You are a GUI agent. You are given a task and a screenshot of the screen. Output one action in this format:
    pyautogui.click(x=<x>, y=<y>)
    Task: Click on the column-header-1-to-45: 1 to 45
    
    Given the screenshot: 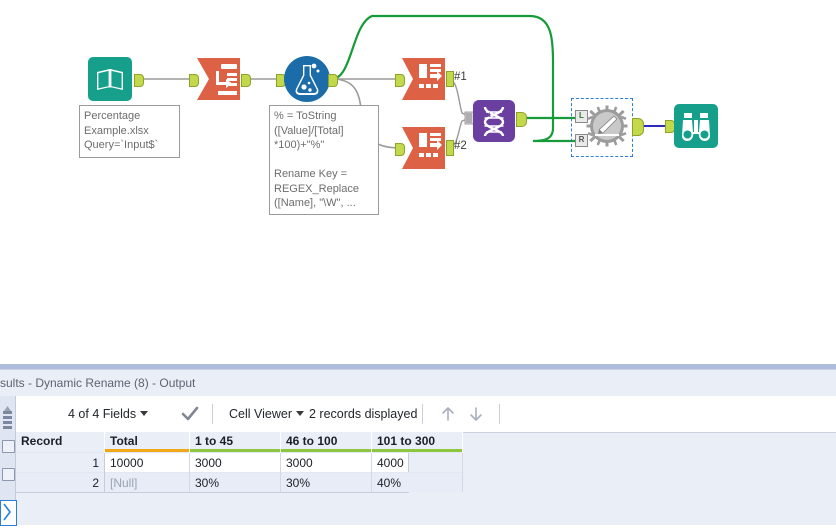 What is the action you would take?
    pyautogui.click(x=235, y=442)
    